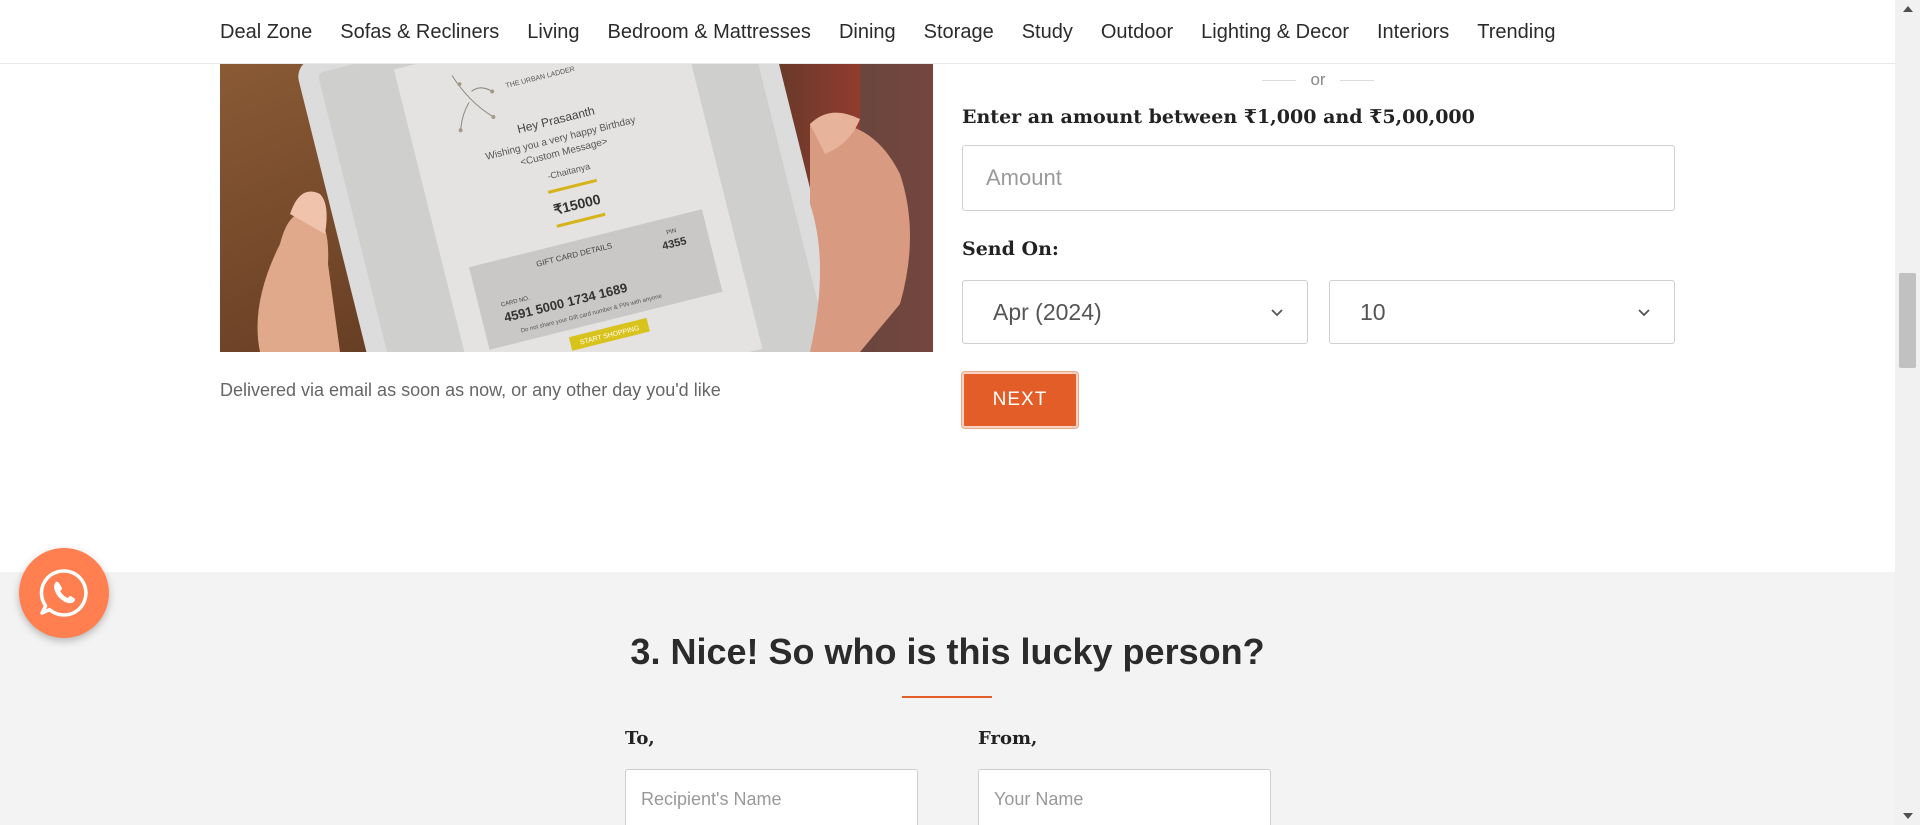 The width and height of the screenshot is (1920, 825). I want to click on title-underline, so click(947, 697).